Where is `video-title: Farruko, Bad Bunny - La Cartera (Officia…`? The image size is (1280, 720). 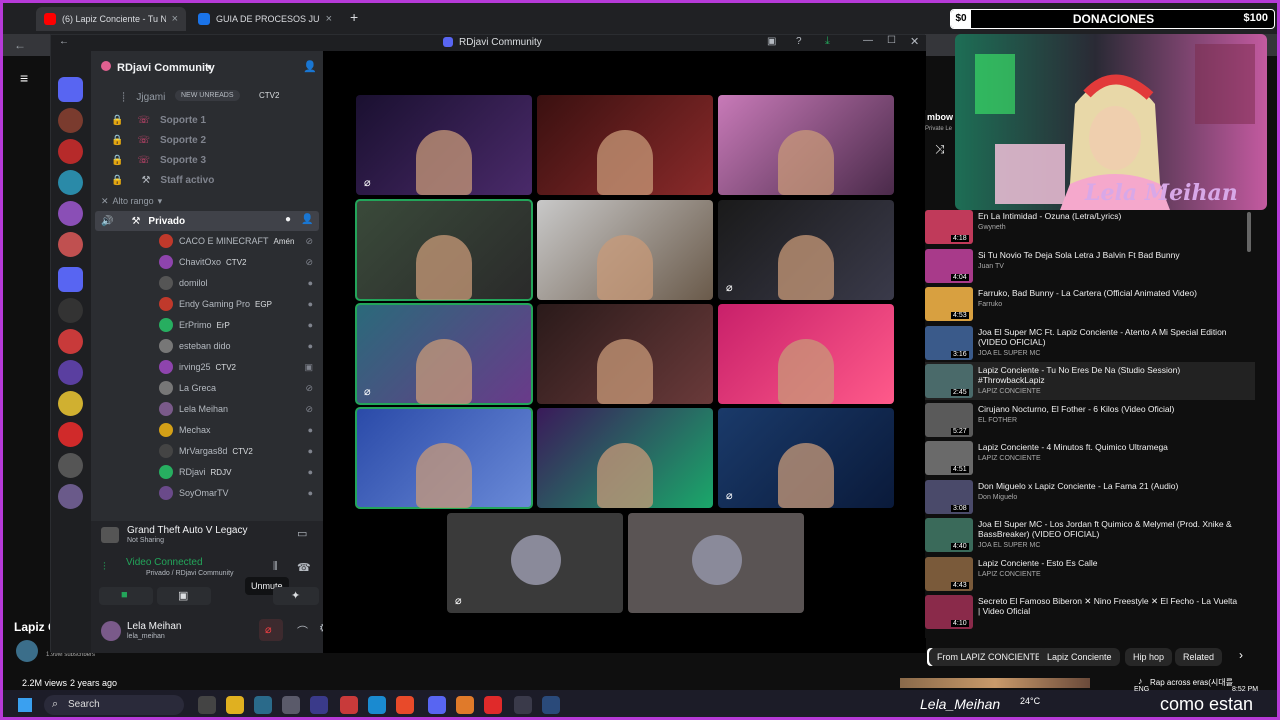
video-title: Farruko, Bad Bunny - La Cartera (Officia… is located at coordinates (1108, 293).